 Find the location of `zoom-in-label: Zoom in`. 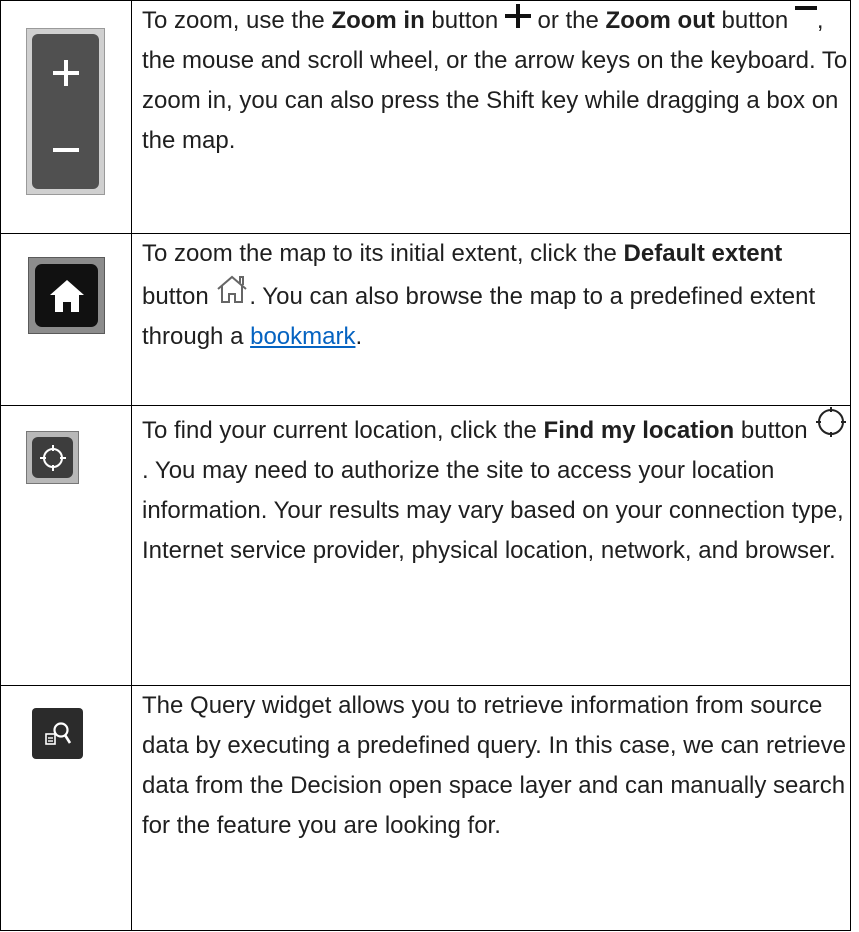

zoom-in-label: Zoom in is located at coordinates (378, 20).